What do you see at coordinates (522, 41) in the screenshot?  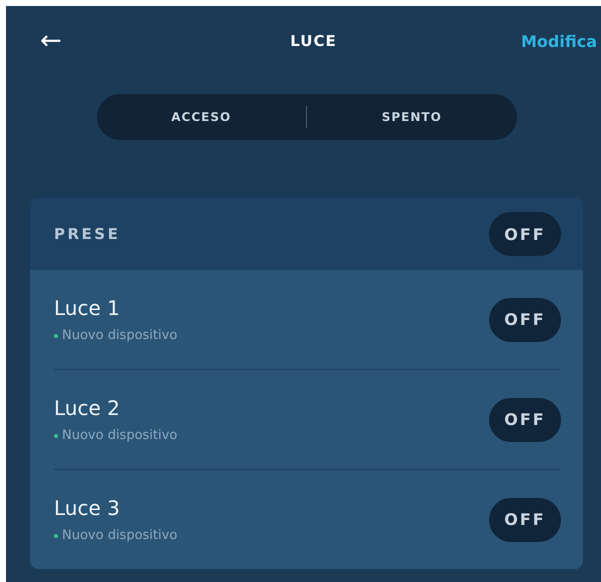 I see `edit-link: Modifica` at bounding box center [522, 41].